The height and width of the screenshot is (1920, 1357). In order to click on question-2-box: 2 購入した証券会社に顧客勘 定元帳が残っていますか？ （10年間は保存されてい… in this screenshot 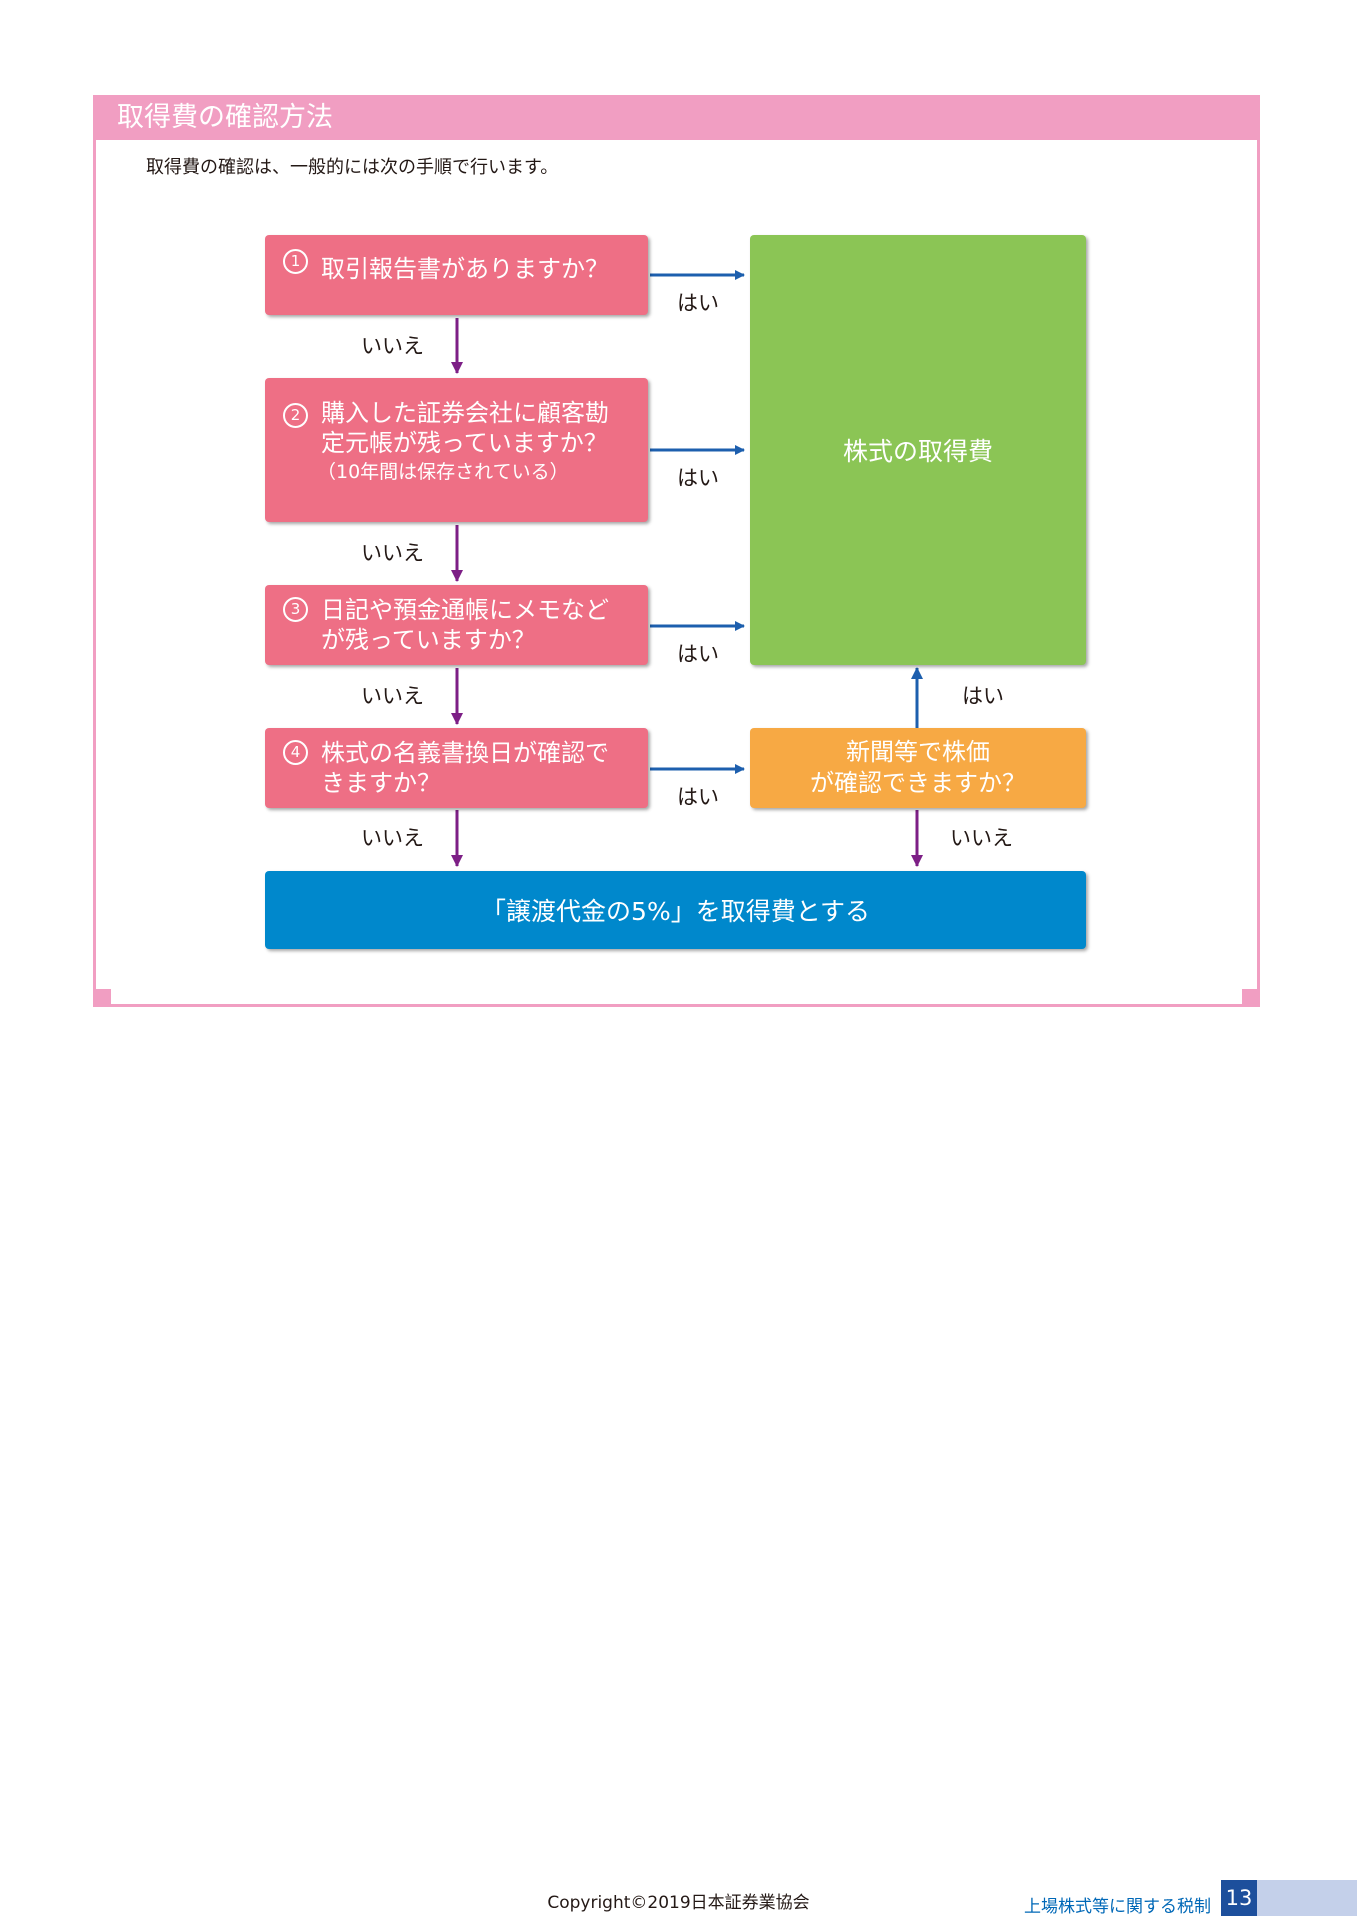, I will do `click(456, 450)`.